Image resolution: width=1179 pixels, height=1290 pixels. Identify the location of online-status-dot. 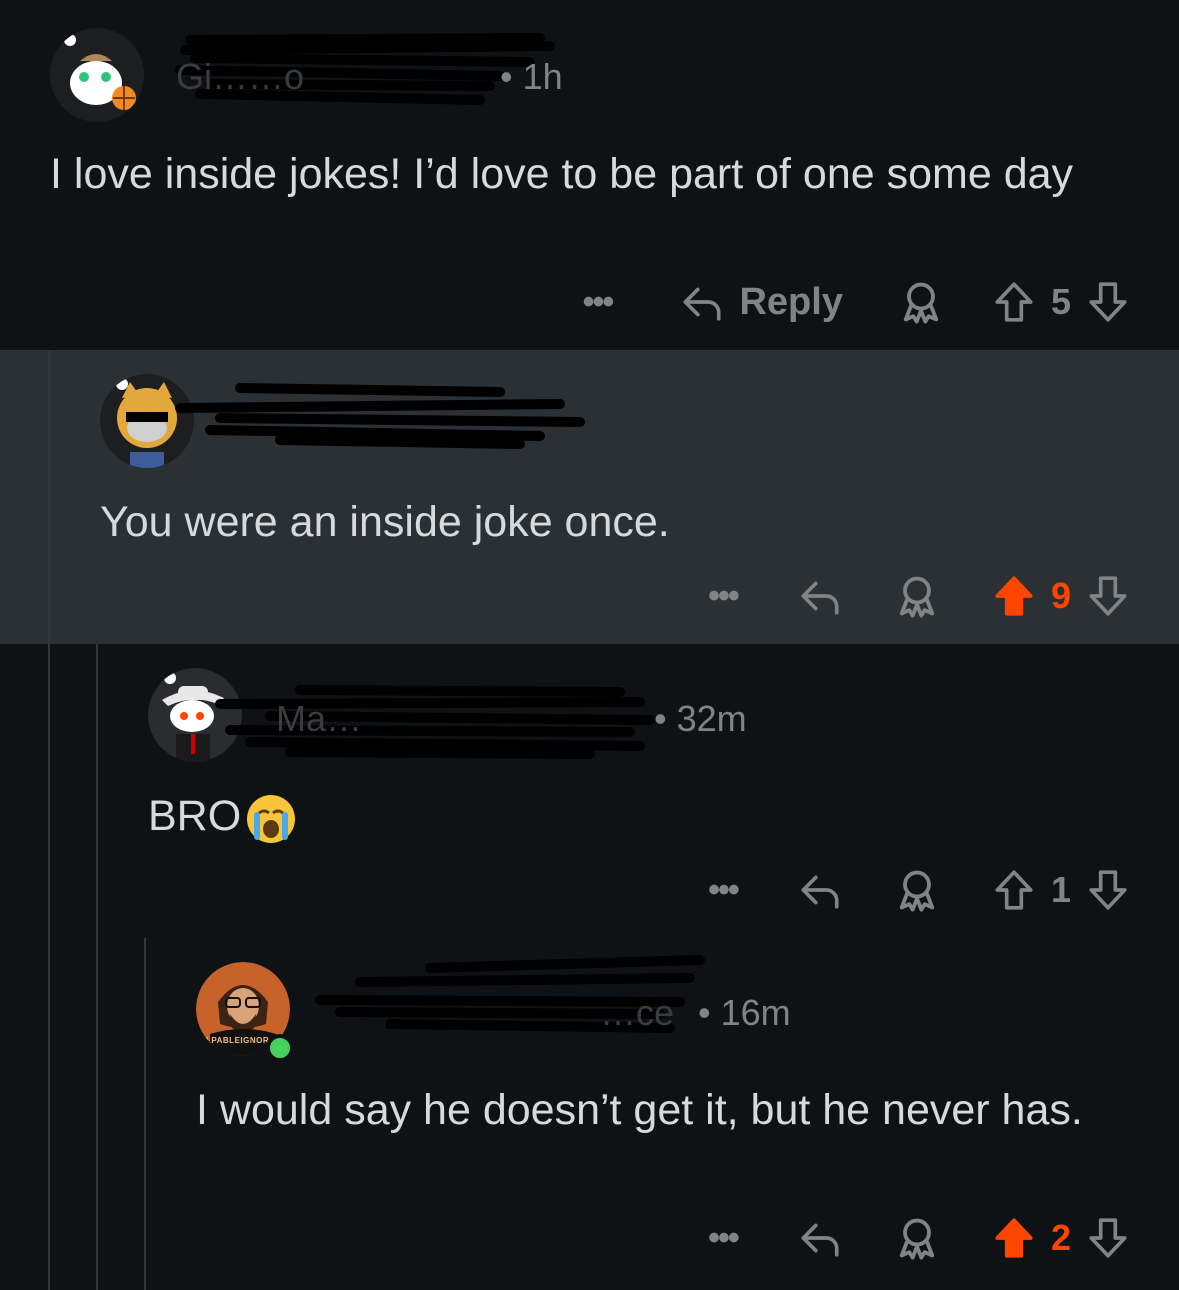
(280, 1048).